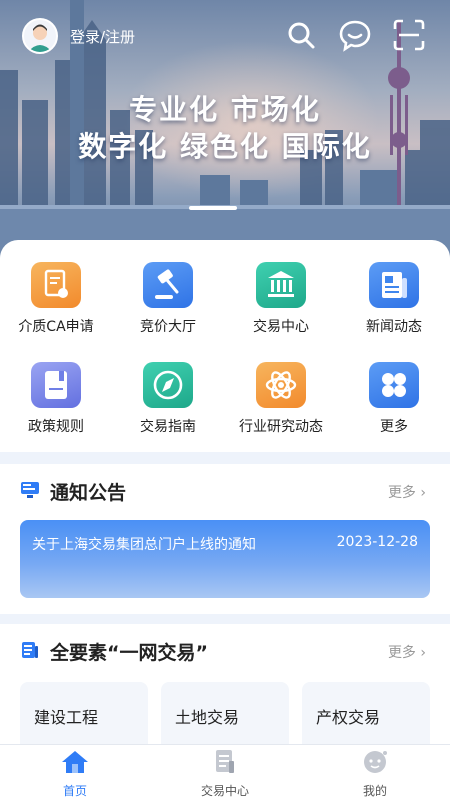 The image size is (450, 800). I want to click on menu-item-trading-center: 交易中心, so click(281, 299).